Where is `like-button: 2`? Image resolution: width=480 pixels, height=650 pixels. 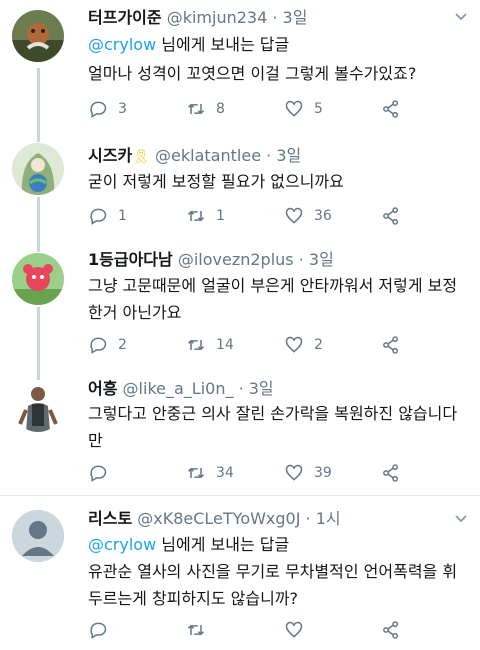
like-button: 2 is located at coordinates (303, 345).